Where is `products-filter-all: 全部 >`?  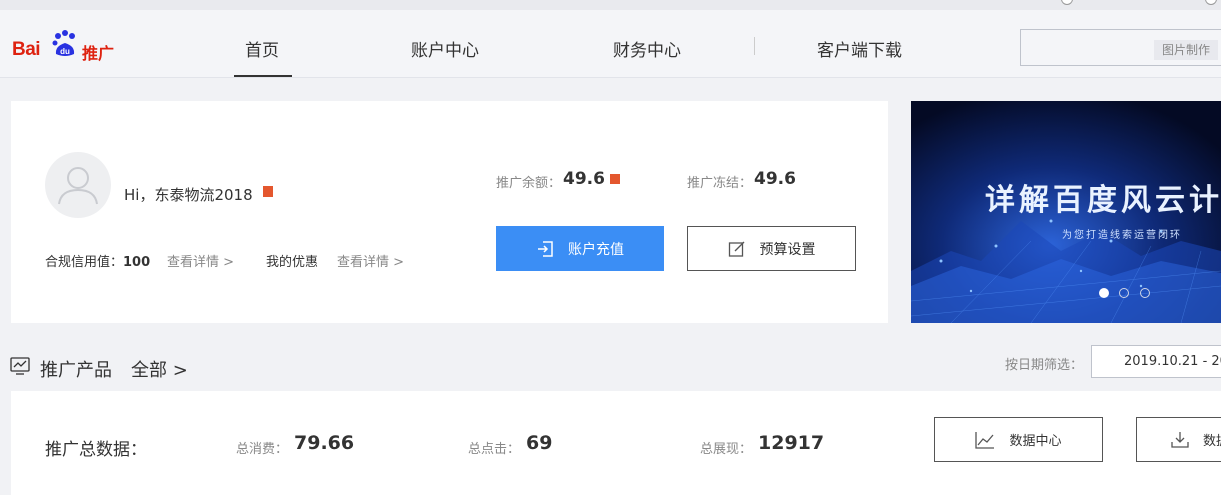 products-filter-all: 全部 > is located at coordinates (159, 369).